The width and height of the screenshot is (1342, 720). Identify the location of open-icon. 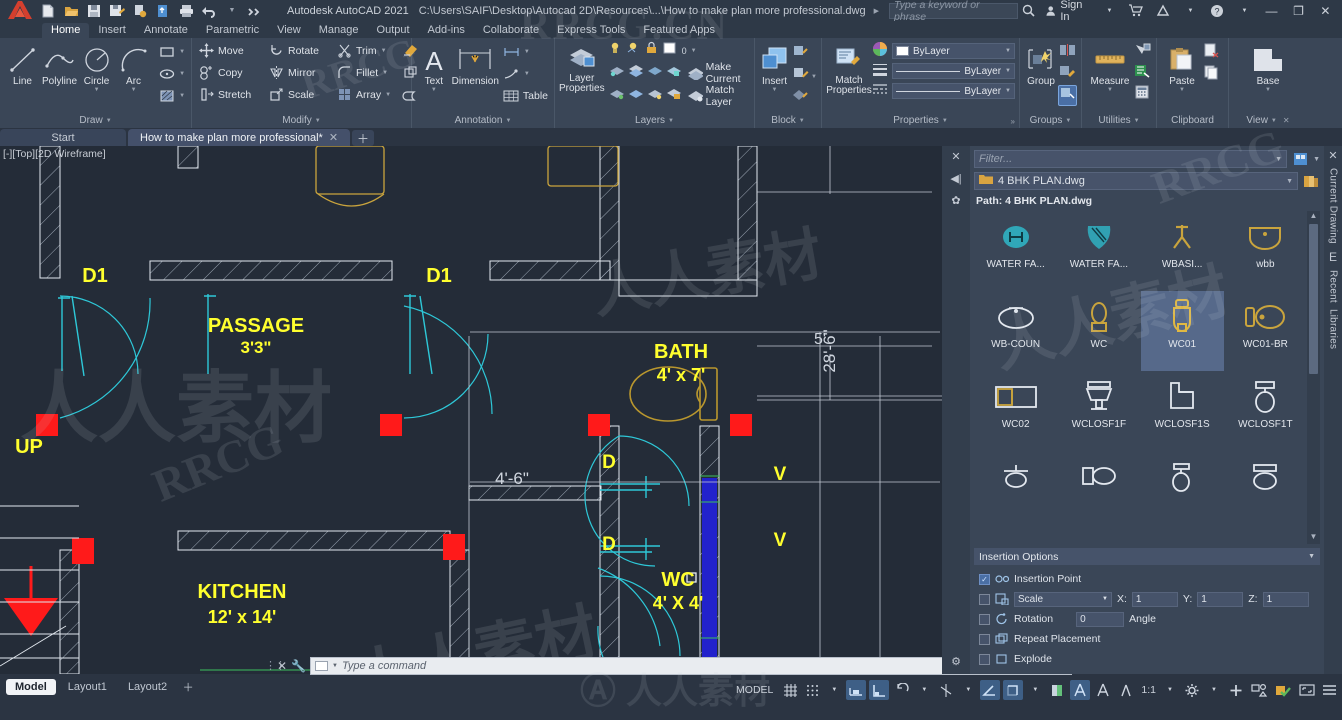
(71, 10).